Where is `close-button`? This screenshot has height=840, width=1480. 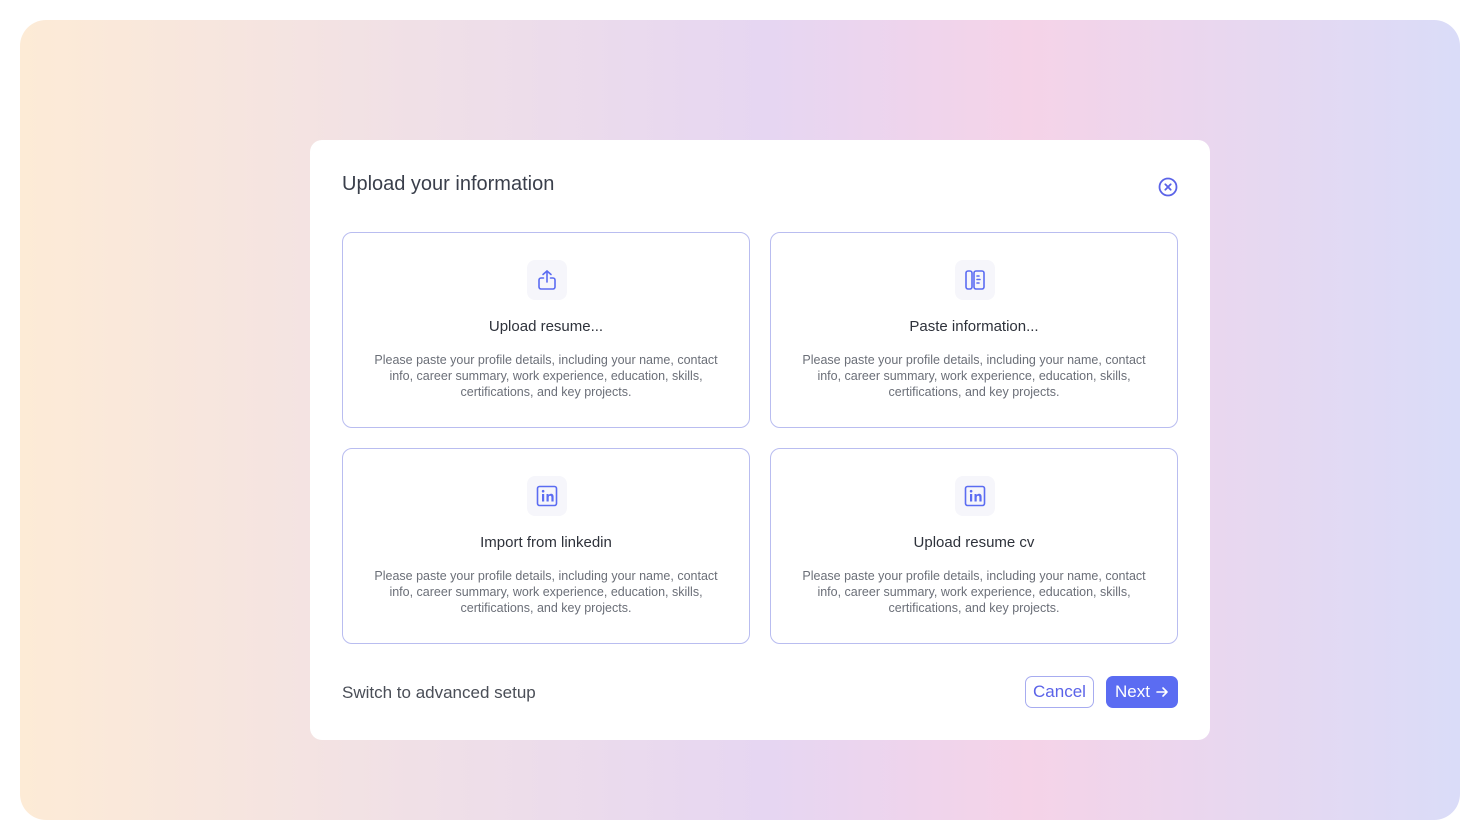
close-button is located at coordinates (1168, 187).